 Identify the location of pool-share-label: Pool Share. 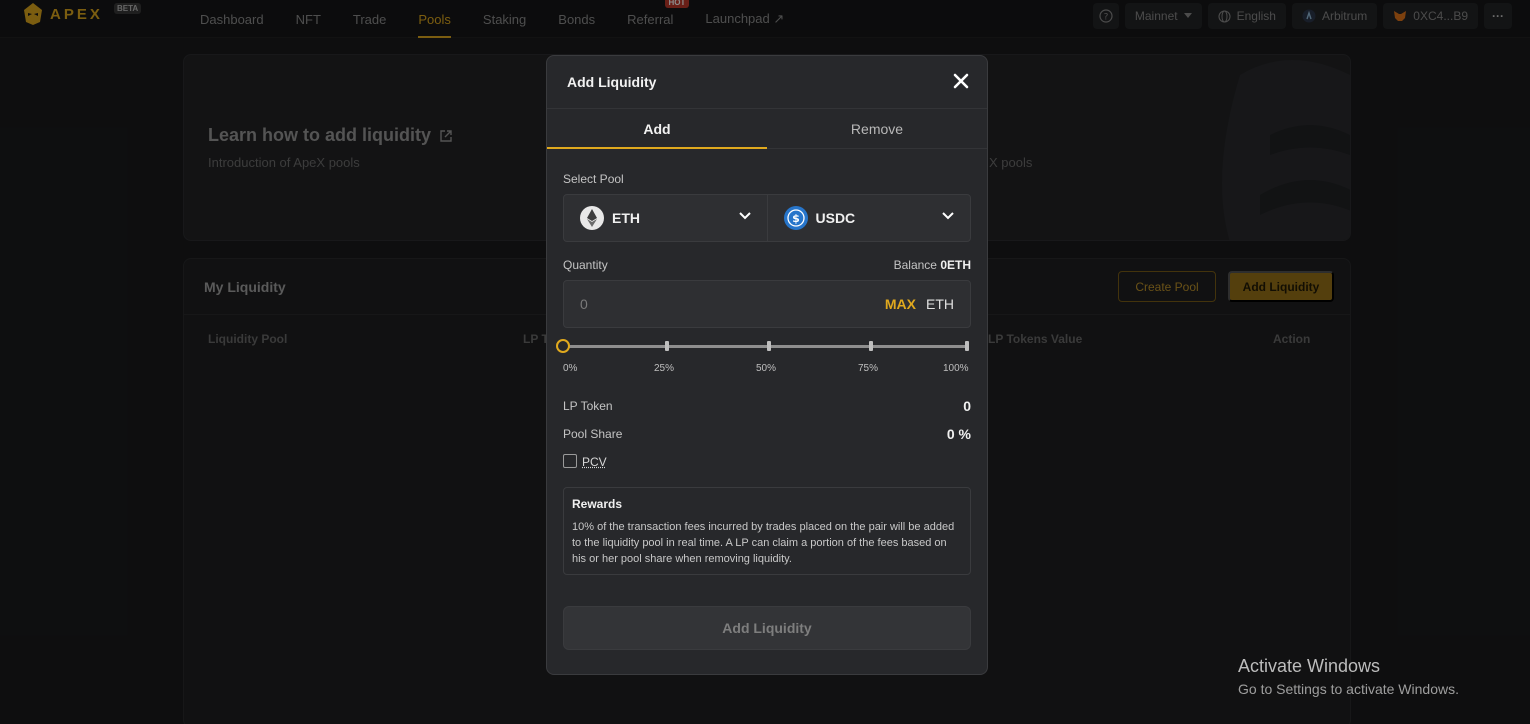
(593, 434).